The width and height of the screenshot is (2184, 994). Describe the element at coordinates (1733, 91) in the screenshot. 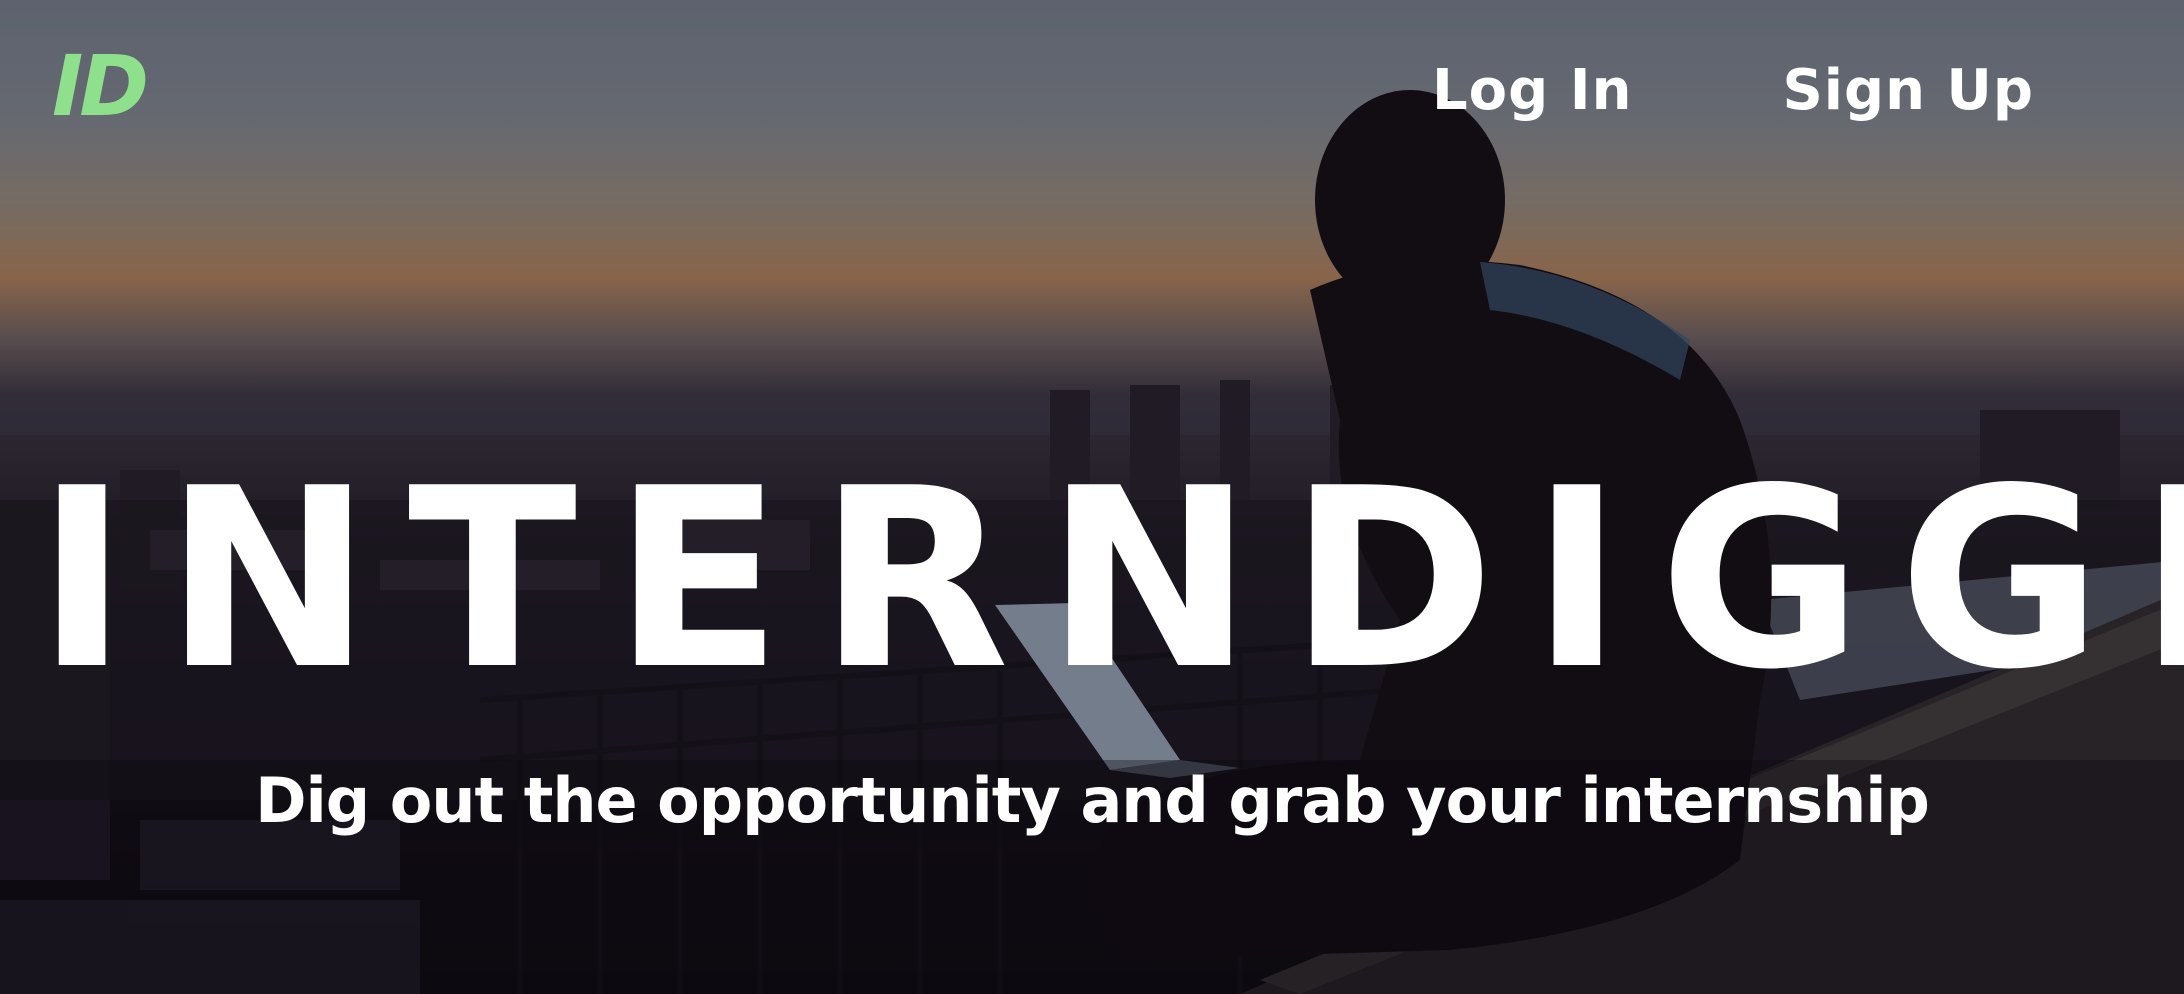

I see `top-nav: Log In Sign Up` at that location.